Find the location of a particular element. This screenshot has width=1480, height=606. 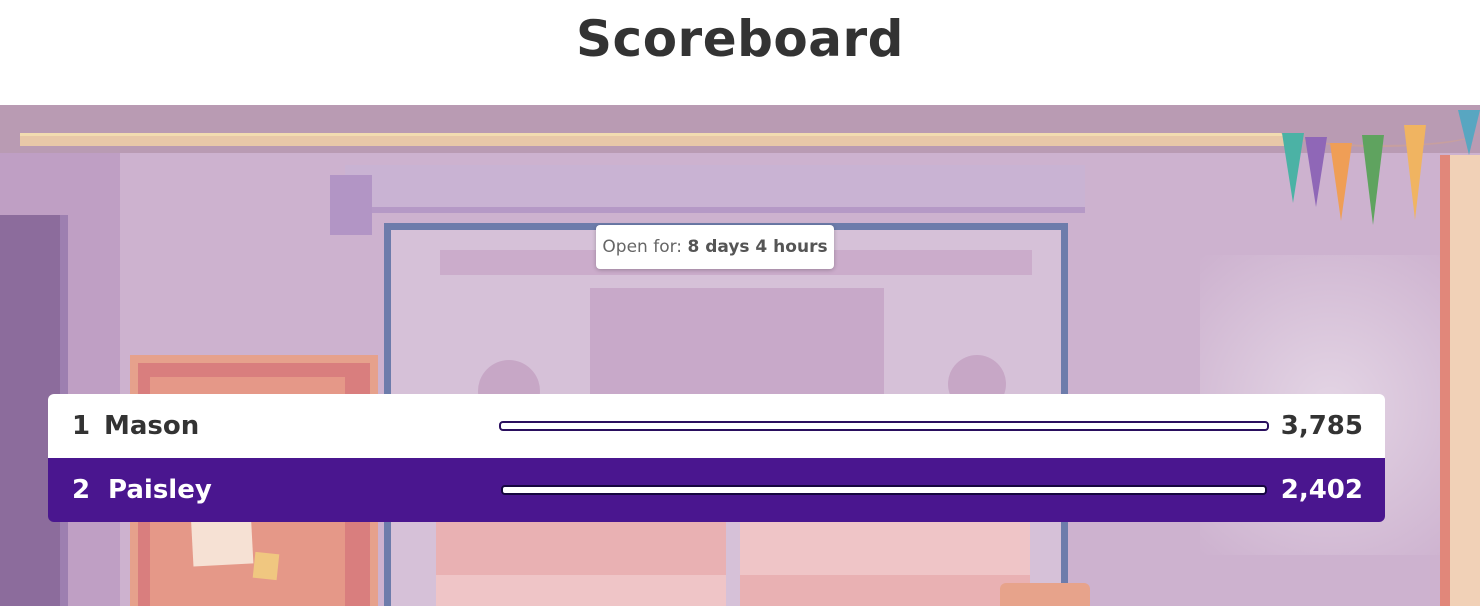

timer-value: 8 days 4 hours is located at coordinates (757, 247).